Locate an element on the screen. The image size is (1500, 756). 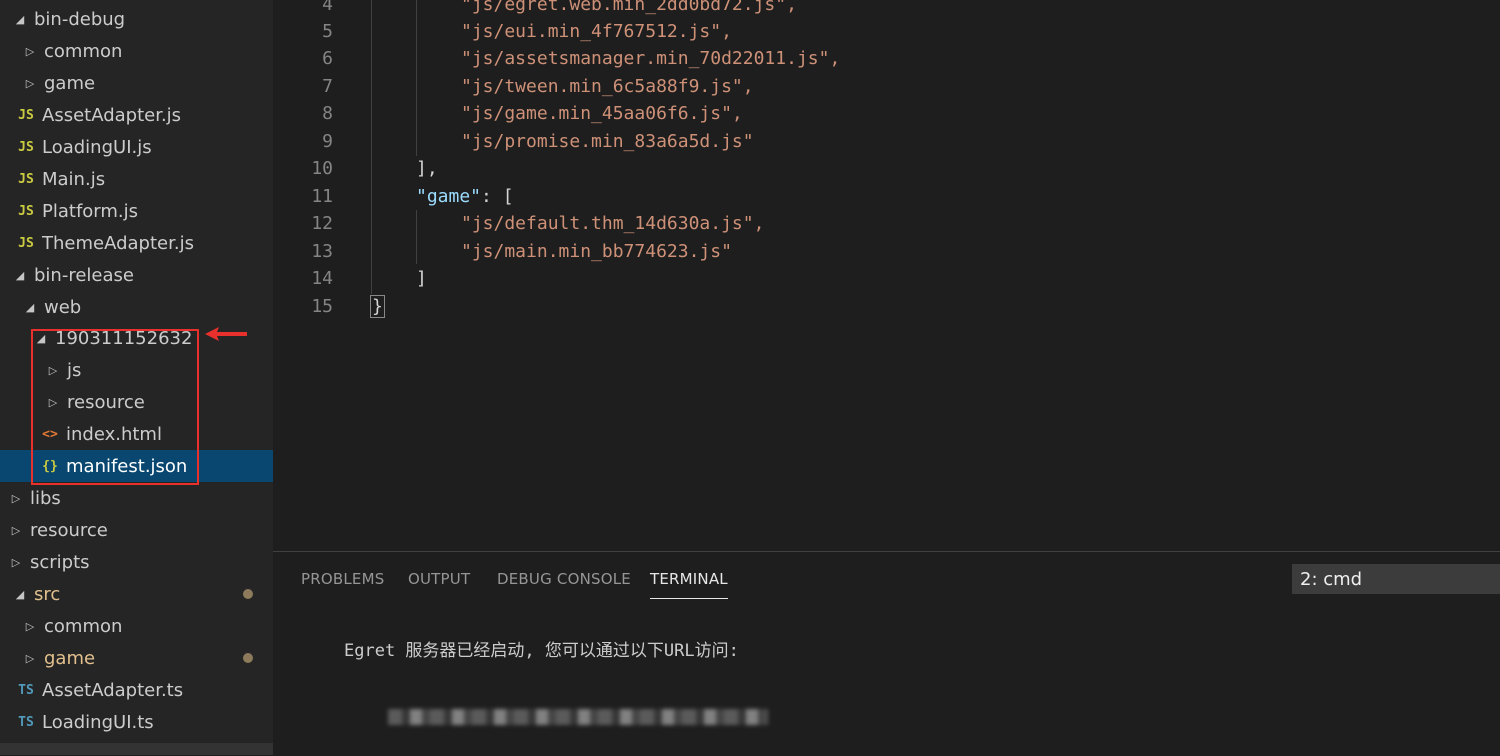
code-line: 11 "game": [ is located at coordinates (886, 196).